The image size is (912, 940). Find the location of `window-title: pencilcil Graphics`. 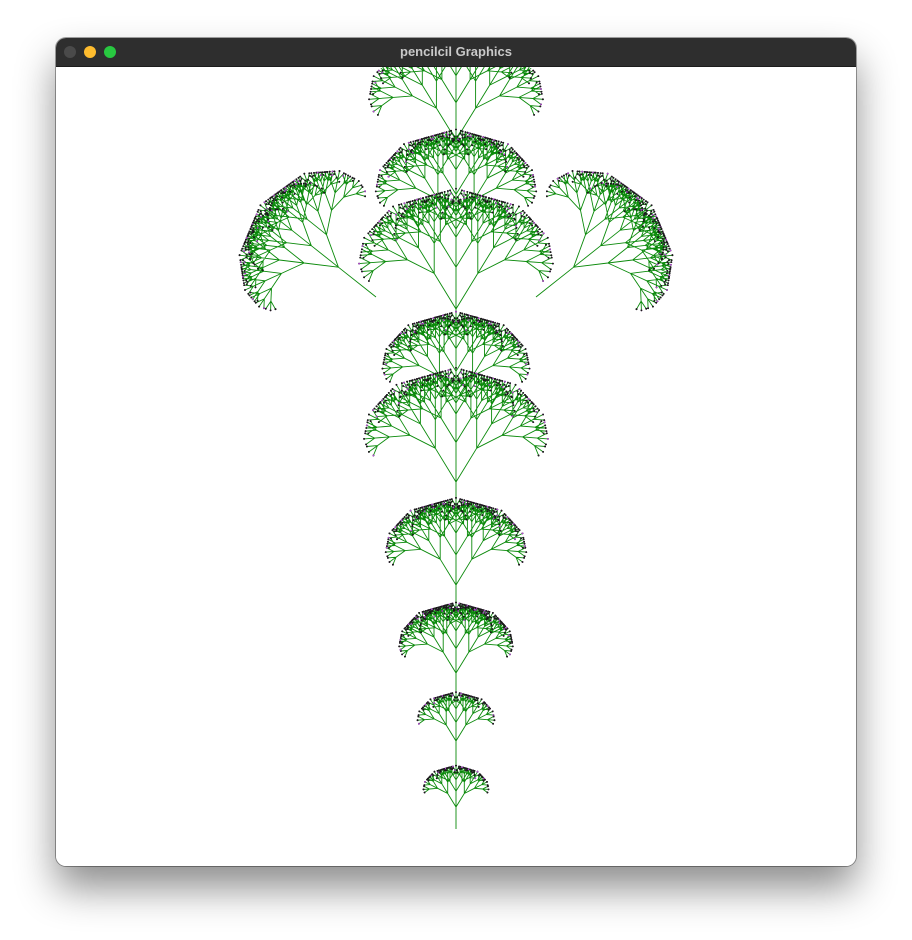

window-title: pencilcil Graphics is located at coordinates (456, 51).